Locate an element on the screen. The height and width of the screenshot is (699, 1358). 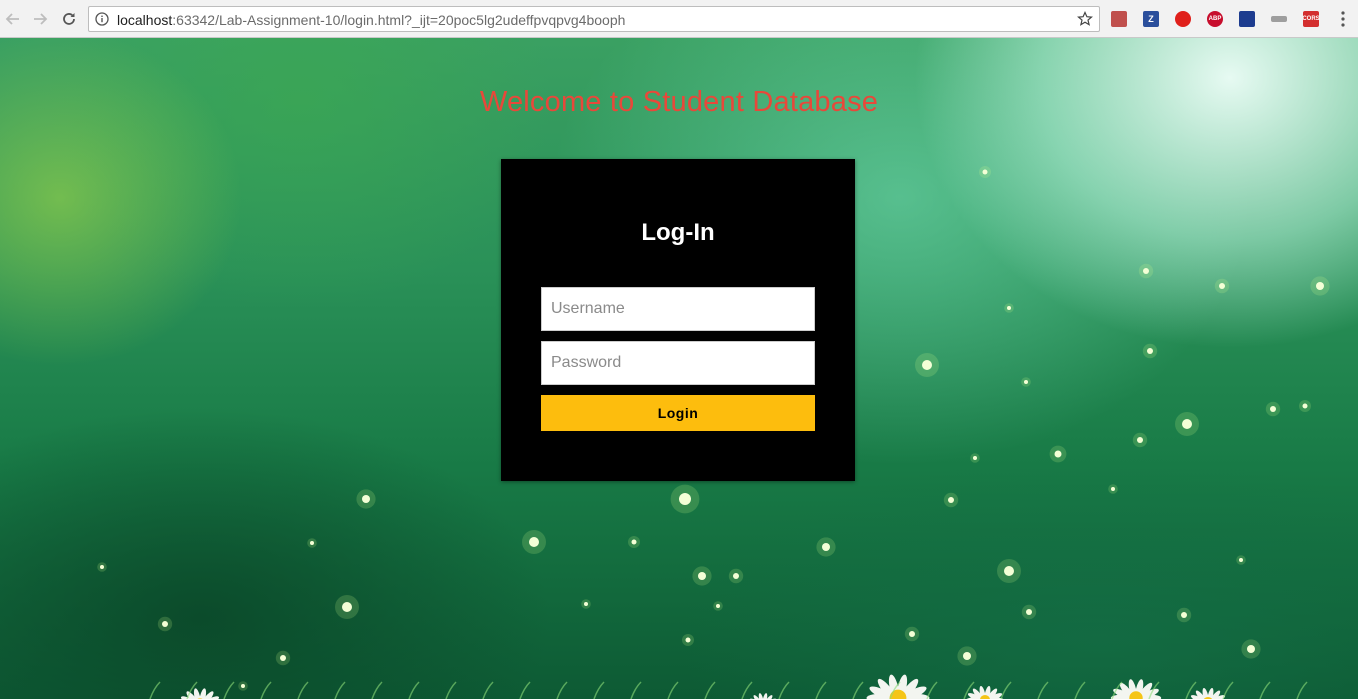
forward-arrow-icon is located at coordinates (41, 19).